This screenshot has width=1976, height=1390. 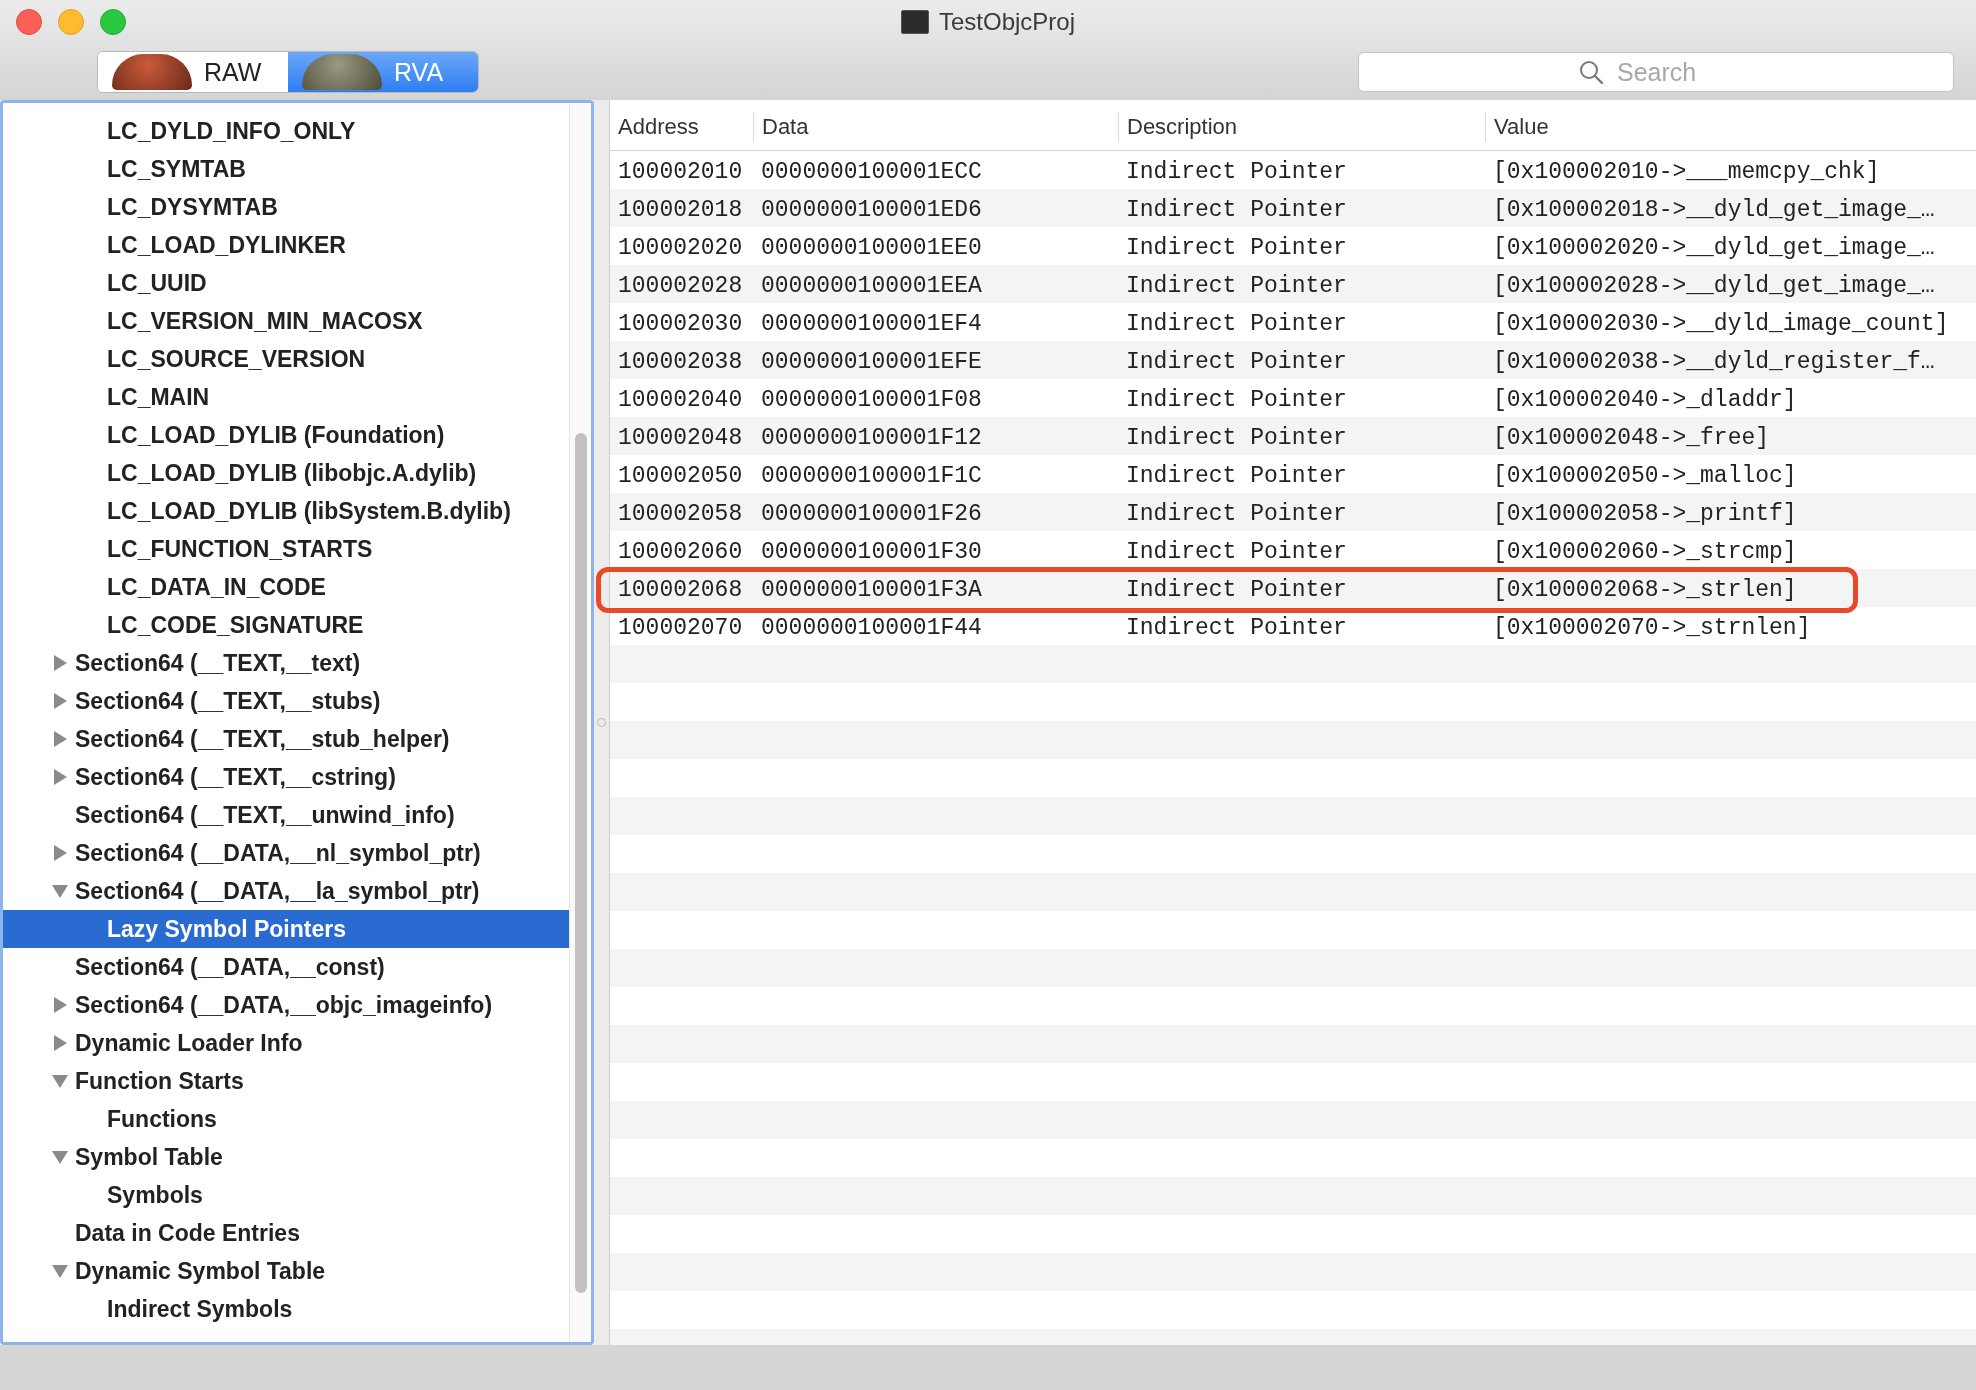 What do you see at coordinates (29, 22) in the screenshot?
I see `close-button` at bounding box center [29, 22].